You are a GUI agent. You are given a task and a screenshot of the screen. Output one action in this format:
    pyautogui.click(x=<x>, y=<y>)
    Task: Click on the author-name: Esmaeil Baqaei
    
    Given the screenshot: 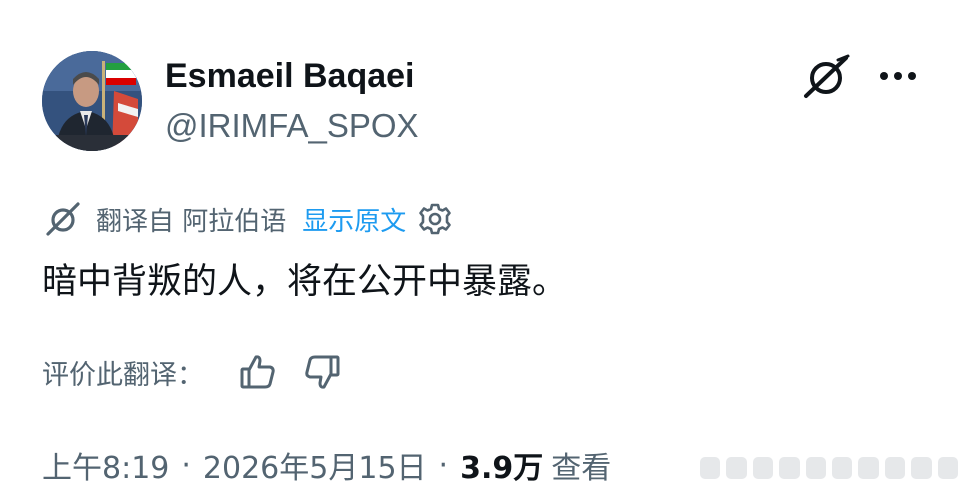 What is the action you would take?
    pyautogui.click(x=289, y=76)
    